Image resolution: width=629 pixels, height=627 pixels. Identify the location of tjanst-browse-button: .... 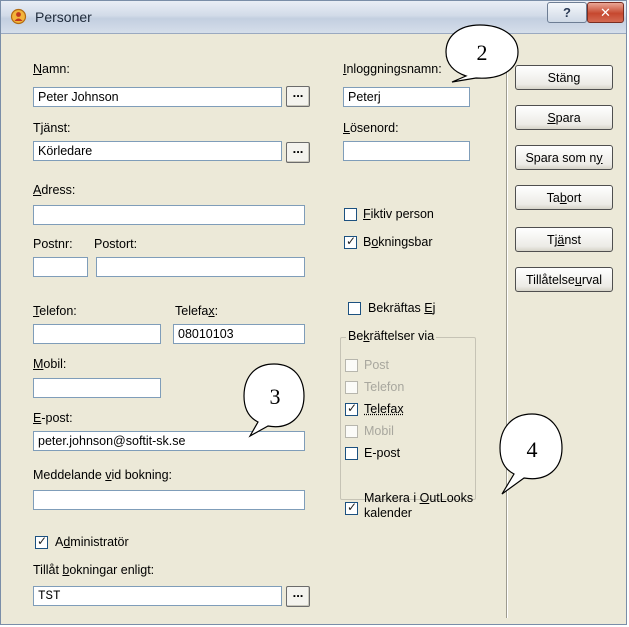
(298, 152).